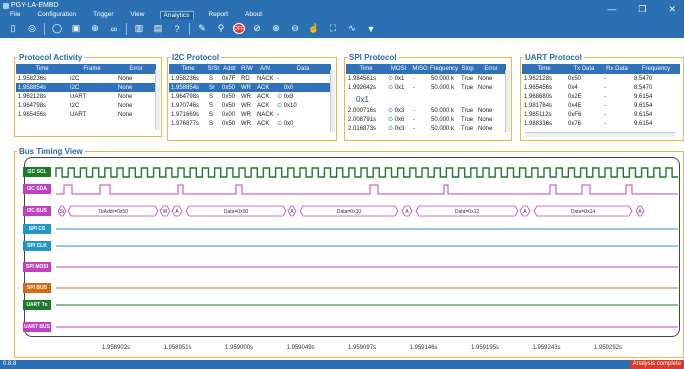  I want to click on table-cell: ⊙ 0x3, so click(398, 110).